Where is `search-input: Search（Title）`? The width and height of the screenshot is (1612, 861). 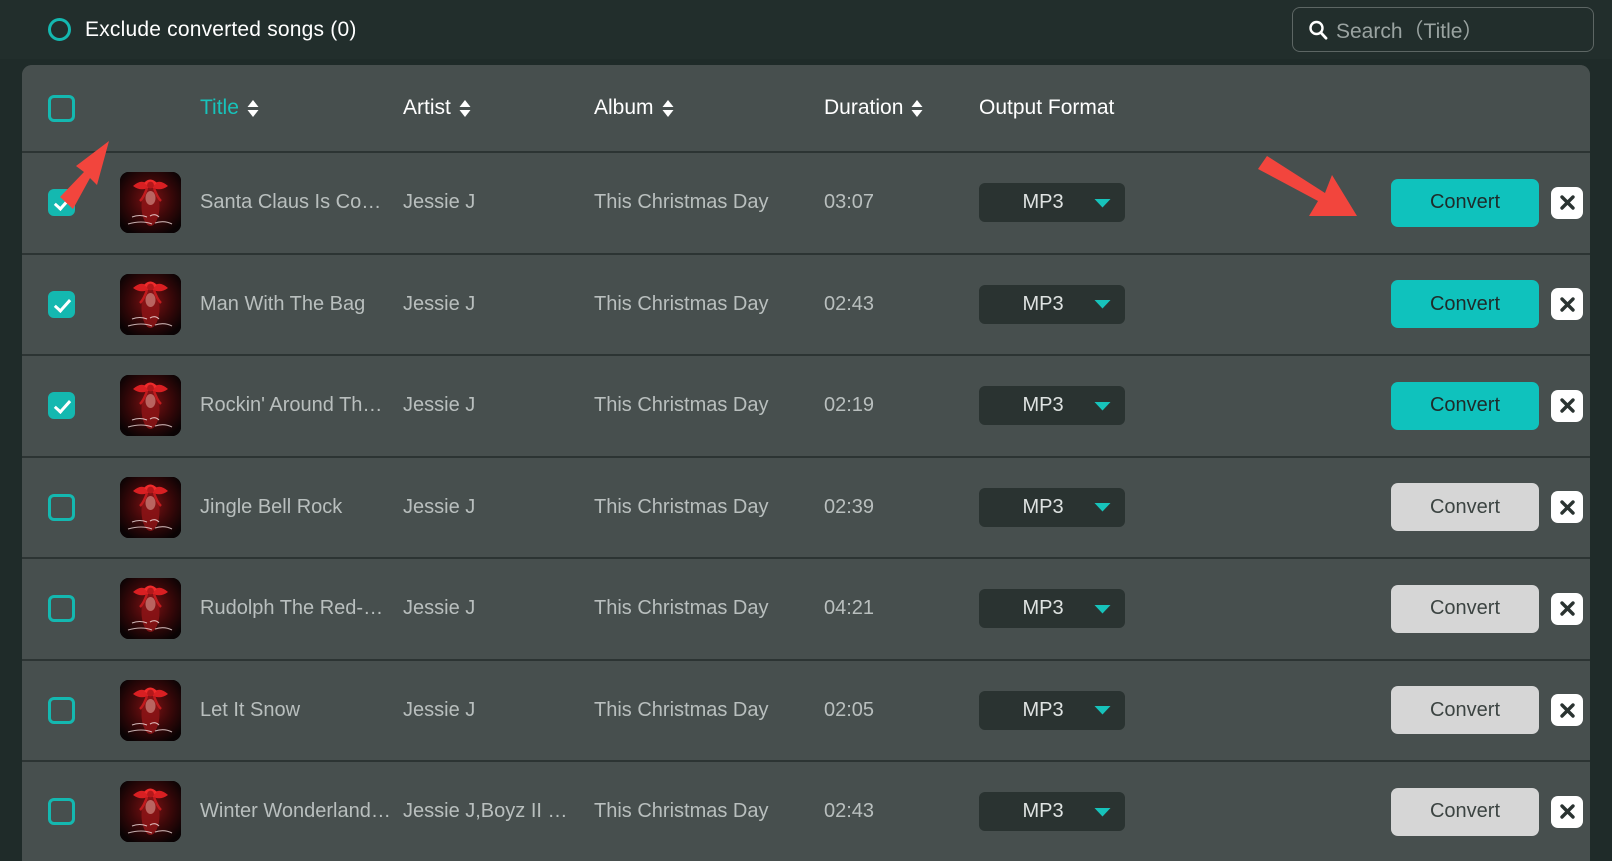
search-input: Search（Title） is located at coordinates (1409, 30).